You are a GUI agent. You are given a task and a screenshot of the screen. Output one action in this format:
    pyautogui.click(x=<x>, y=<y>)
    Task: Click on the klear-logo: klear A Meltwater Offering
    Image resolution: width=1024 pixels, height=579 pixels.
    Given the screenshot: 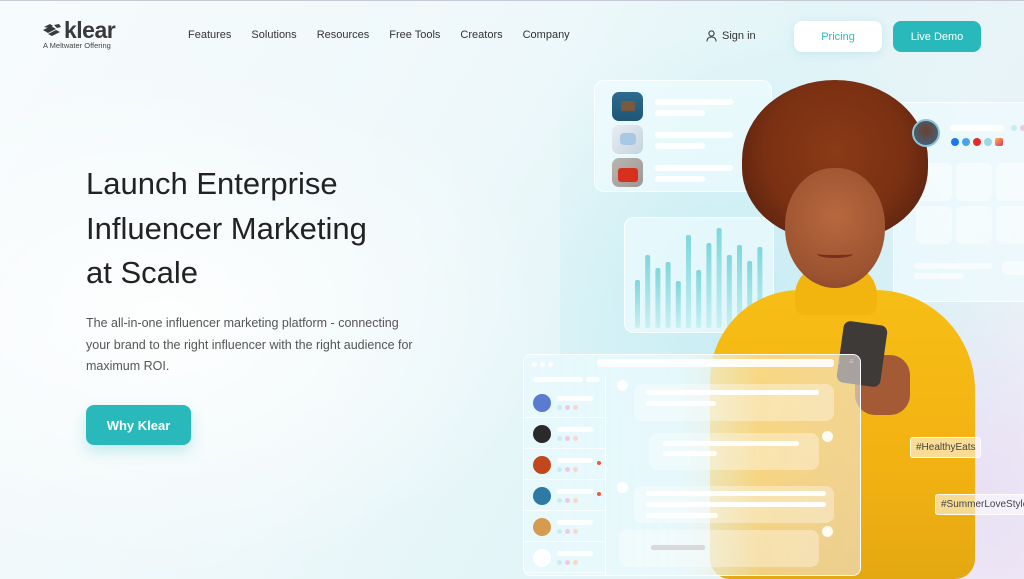 What is the action you would take?
    pyautogui.click(x=92, y=34)
    